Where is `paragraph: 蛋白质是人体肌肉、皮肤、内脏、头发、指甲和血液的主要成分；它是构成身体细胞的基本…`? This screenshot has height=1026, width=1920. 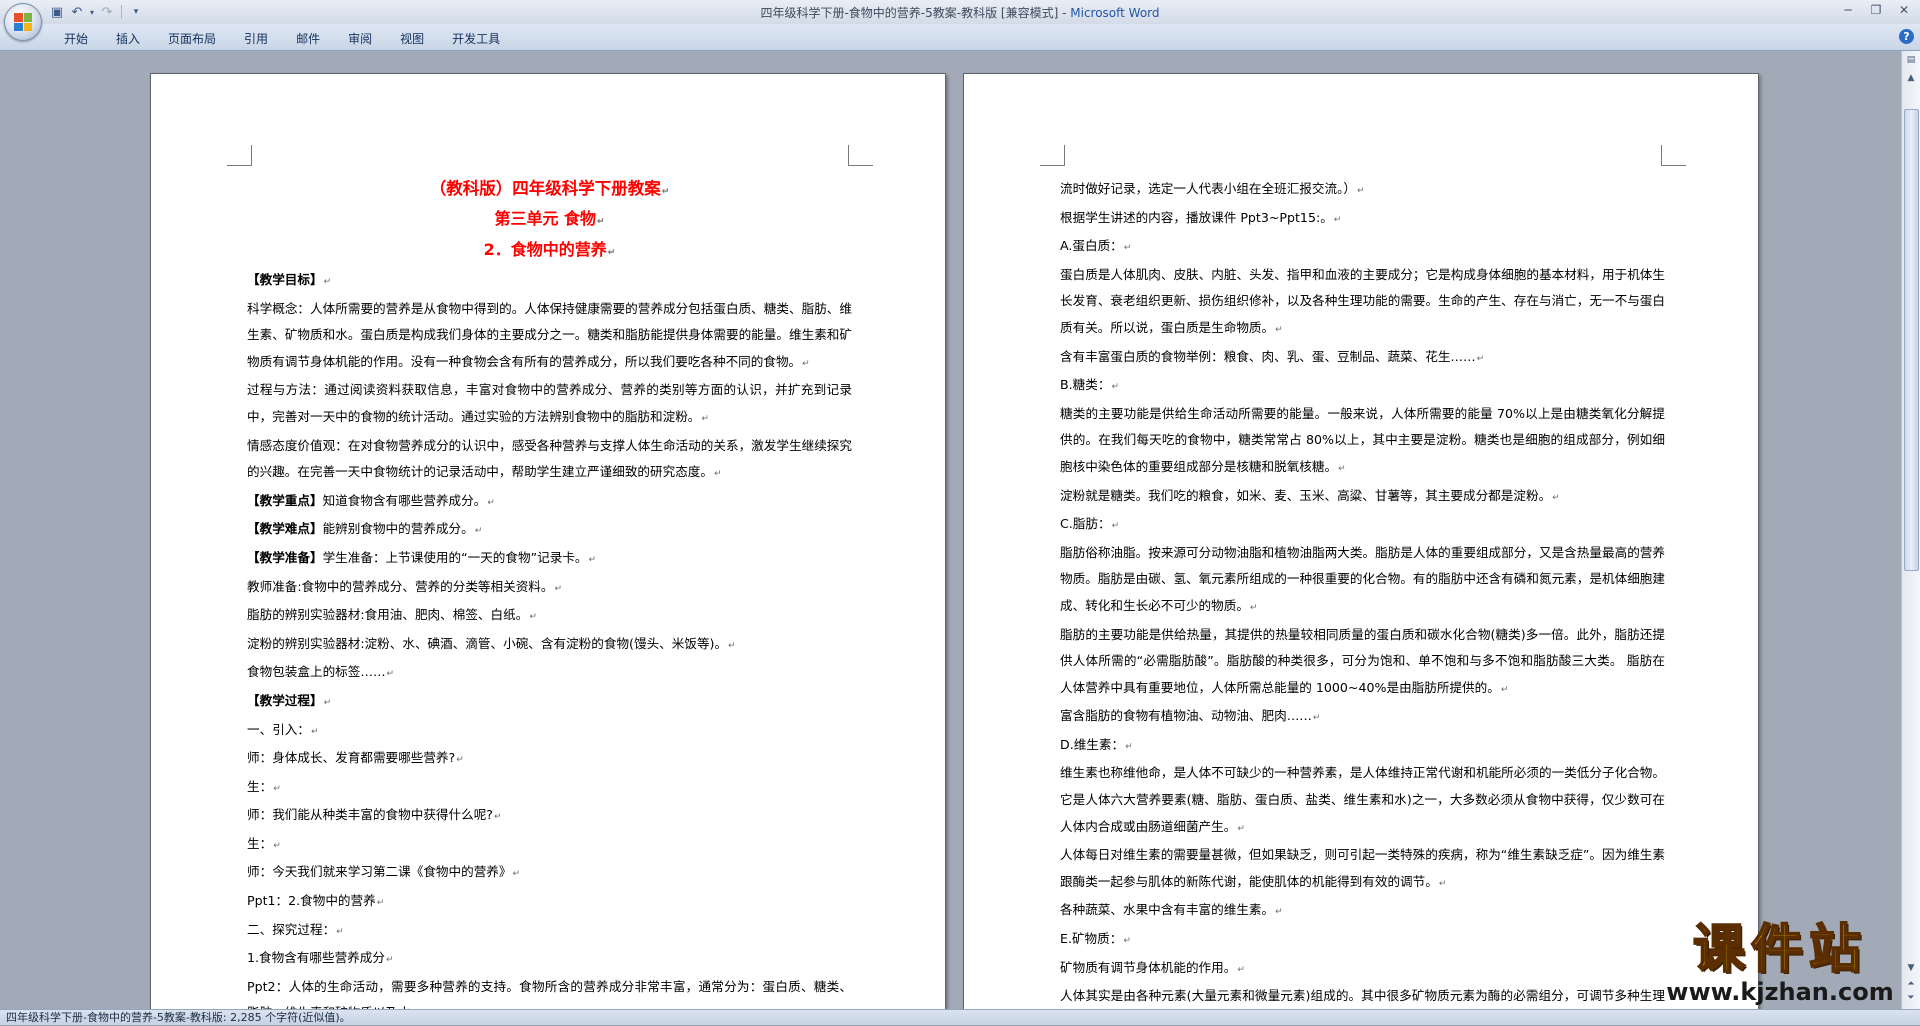 paragraph: 蛋白质是人体肌肉、皮肤、内脏、头发、指甲和血液的主要成分；它是构成身体细胞的基本… is located at coordinates (1362, 303).